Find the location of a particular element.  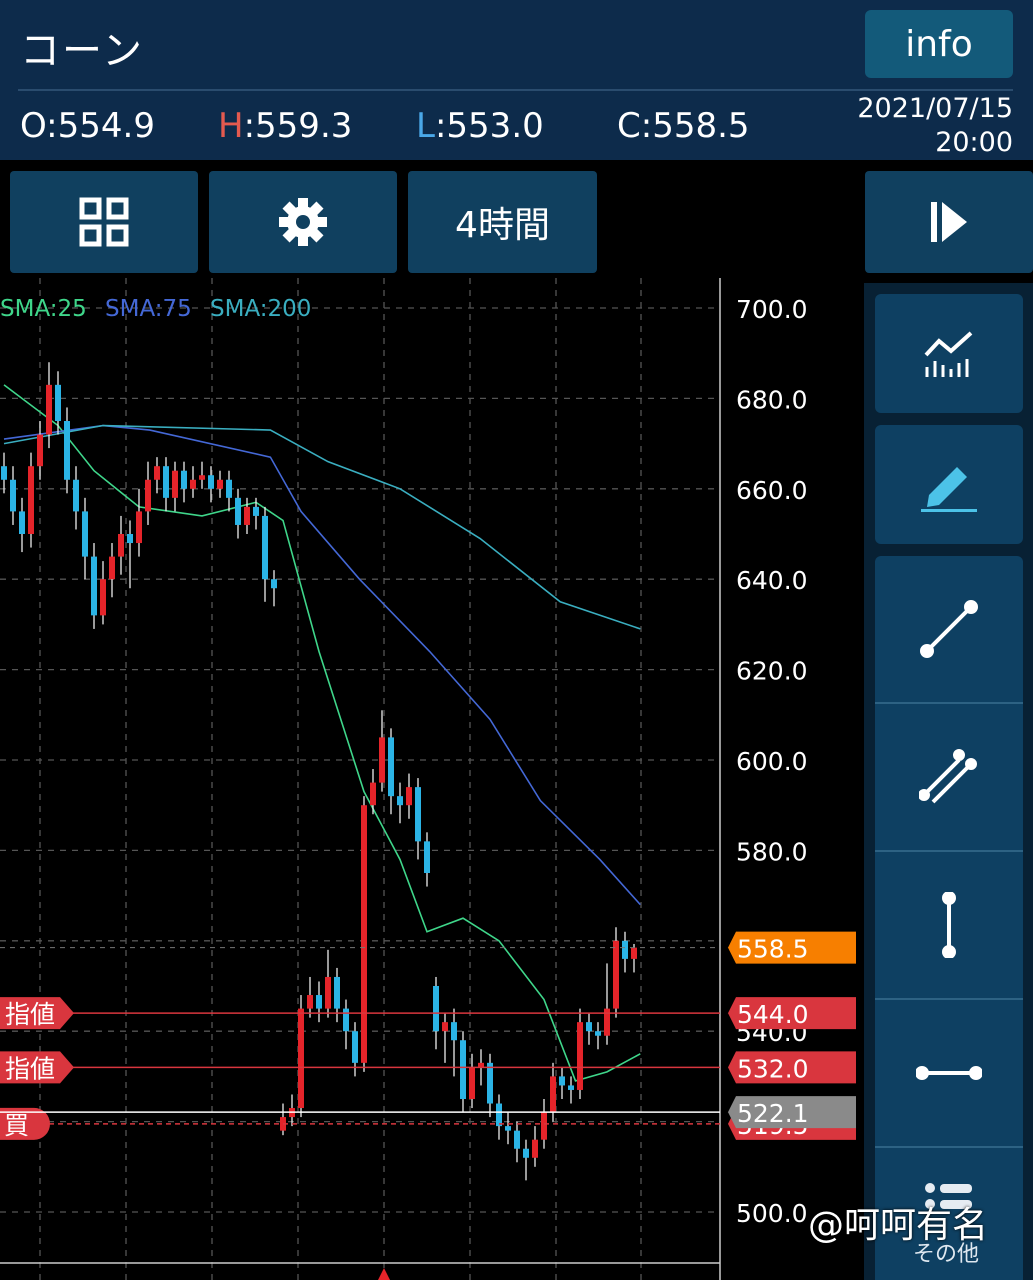

horizontal-line-icon is located at coordinates (949, 1073).